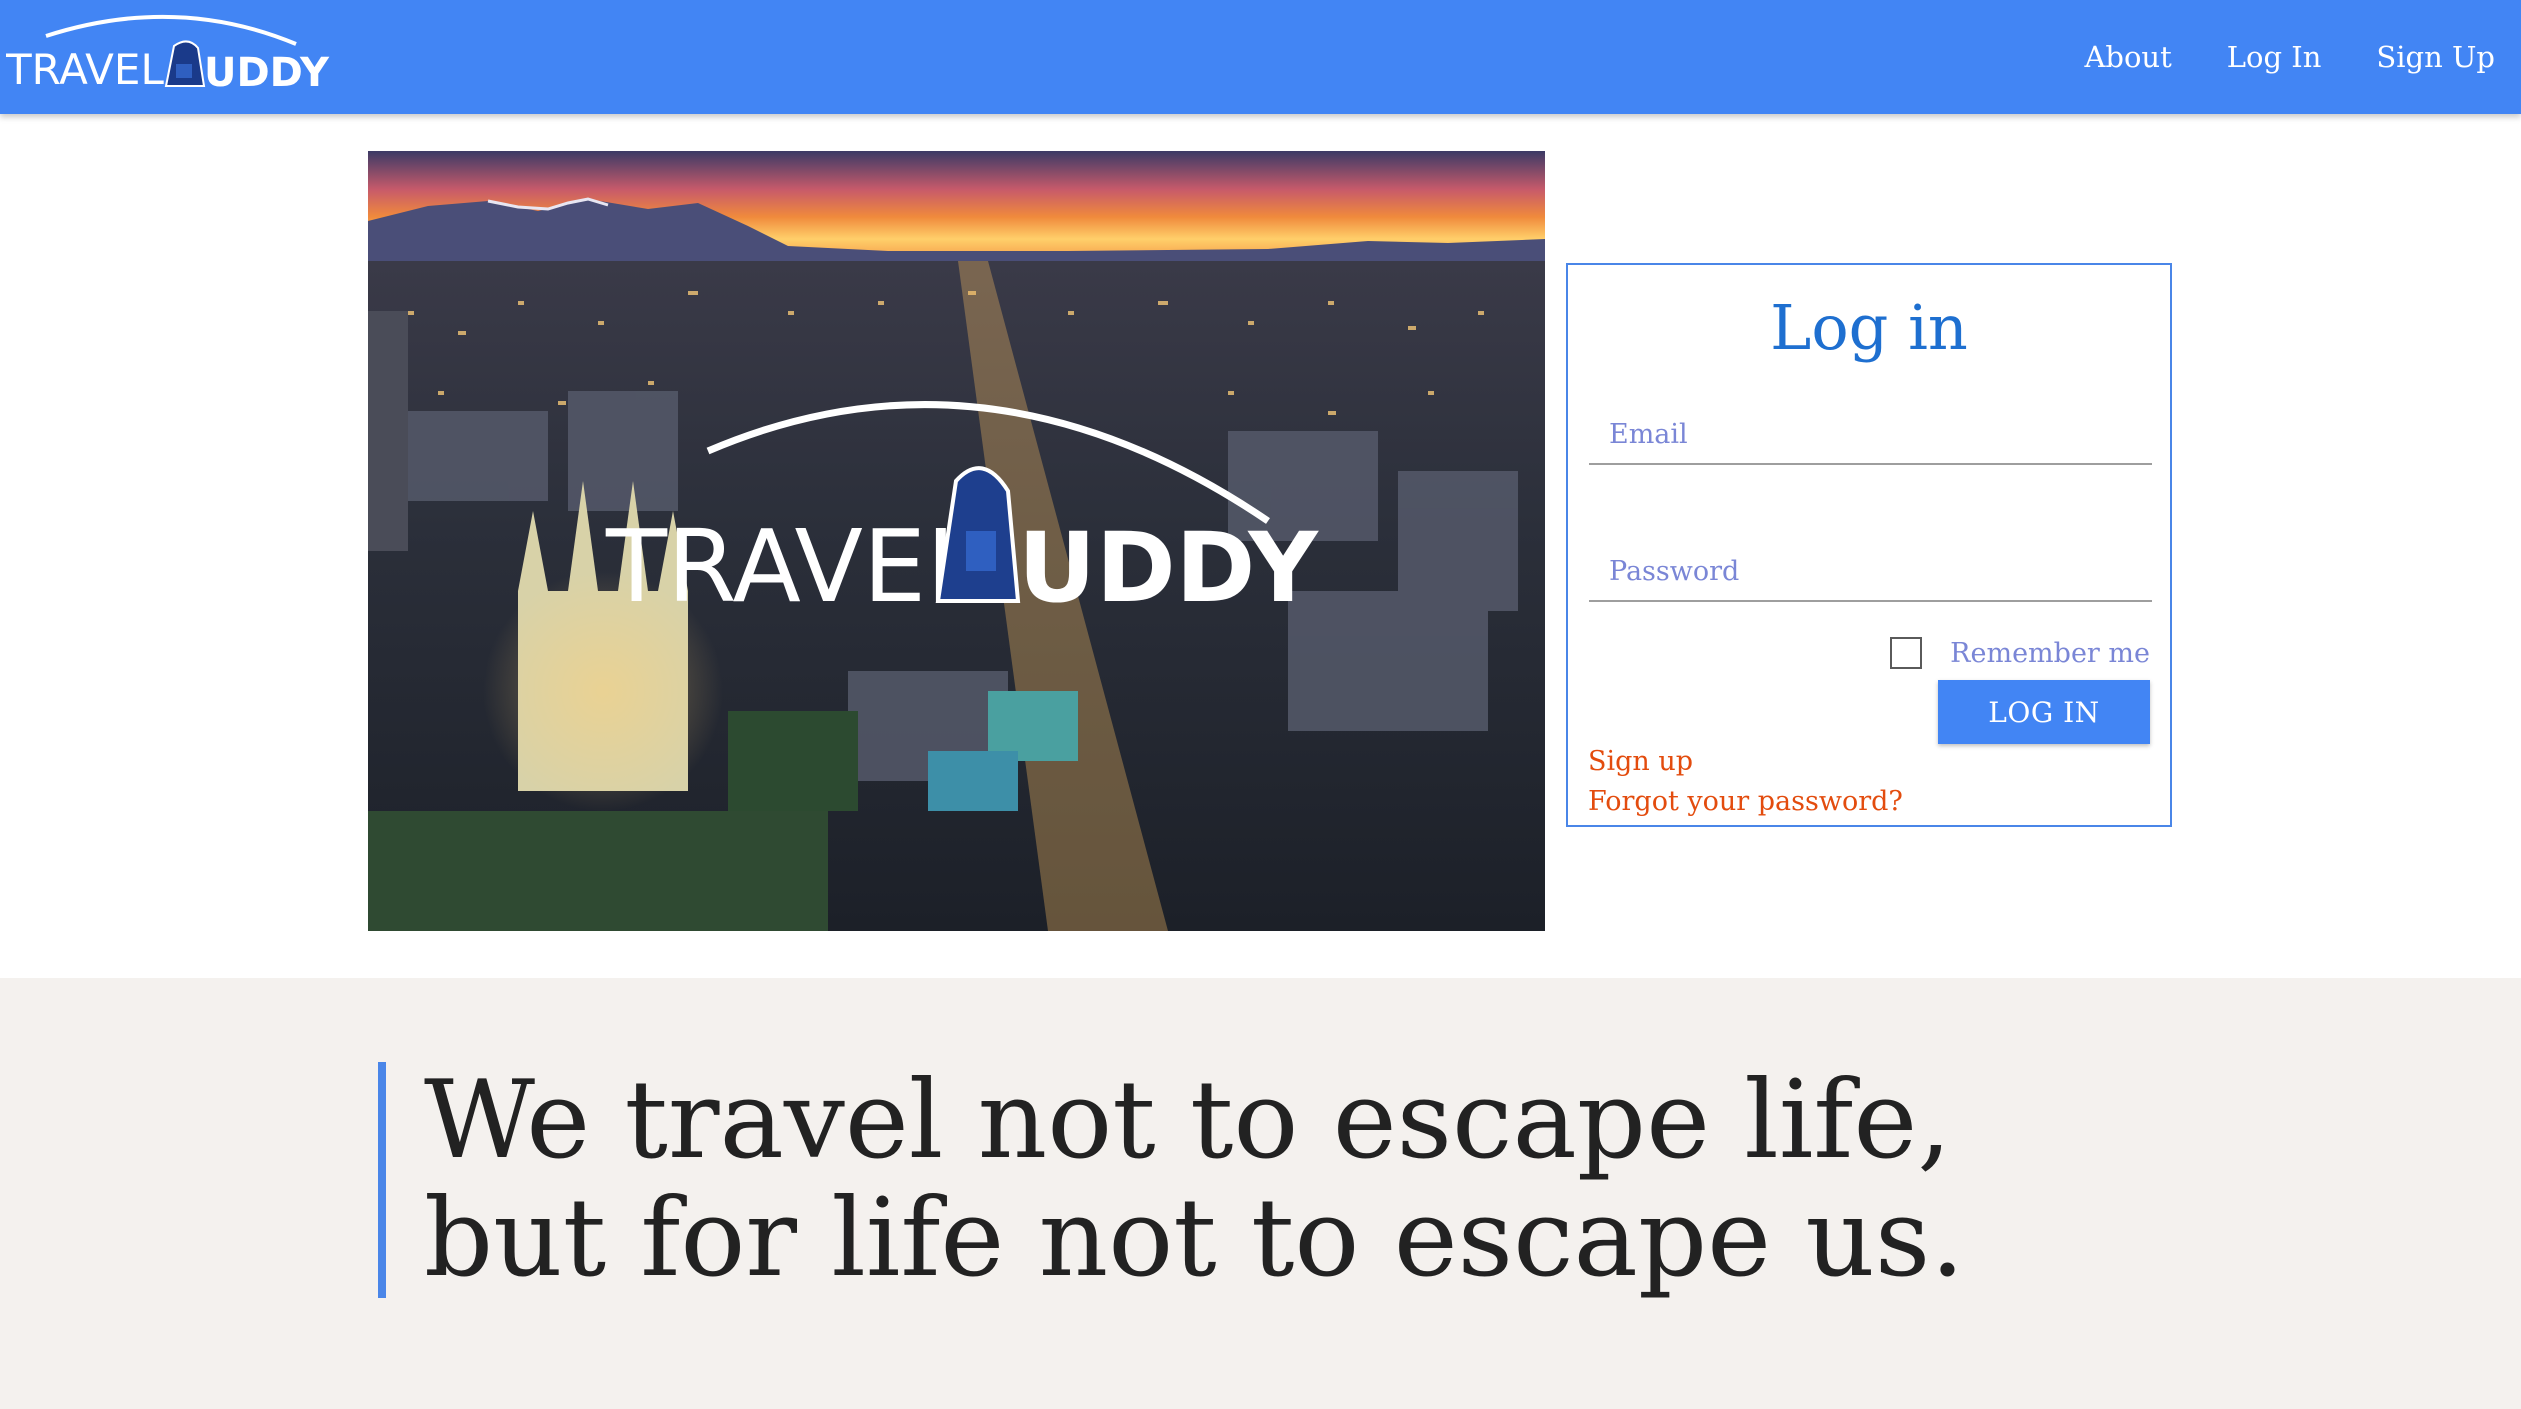 The height and width of the screenshot is (1409, 2521). I want to click on forgot-password-link: Forgot your password?, so click(1745, 801).